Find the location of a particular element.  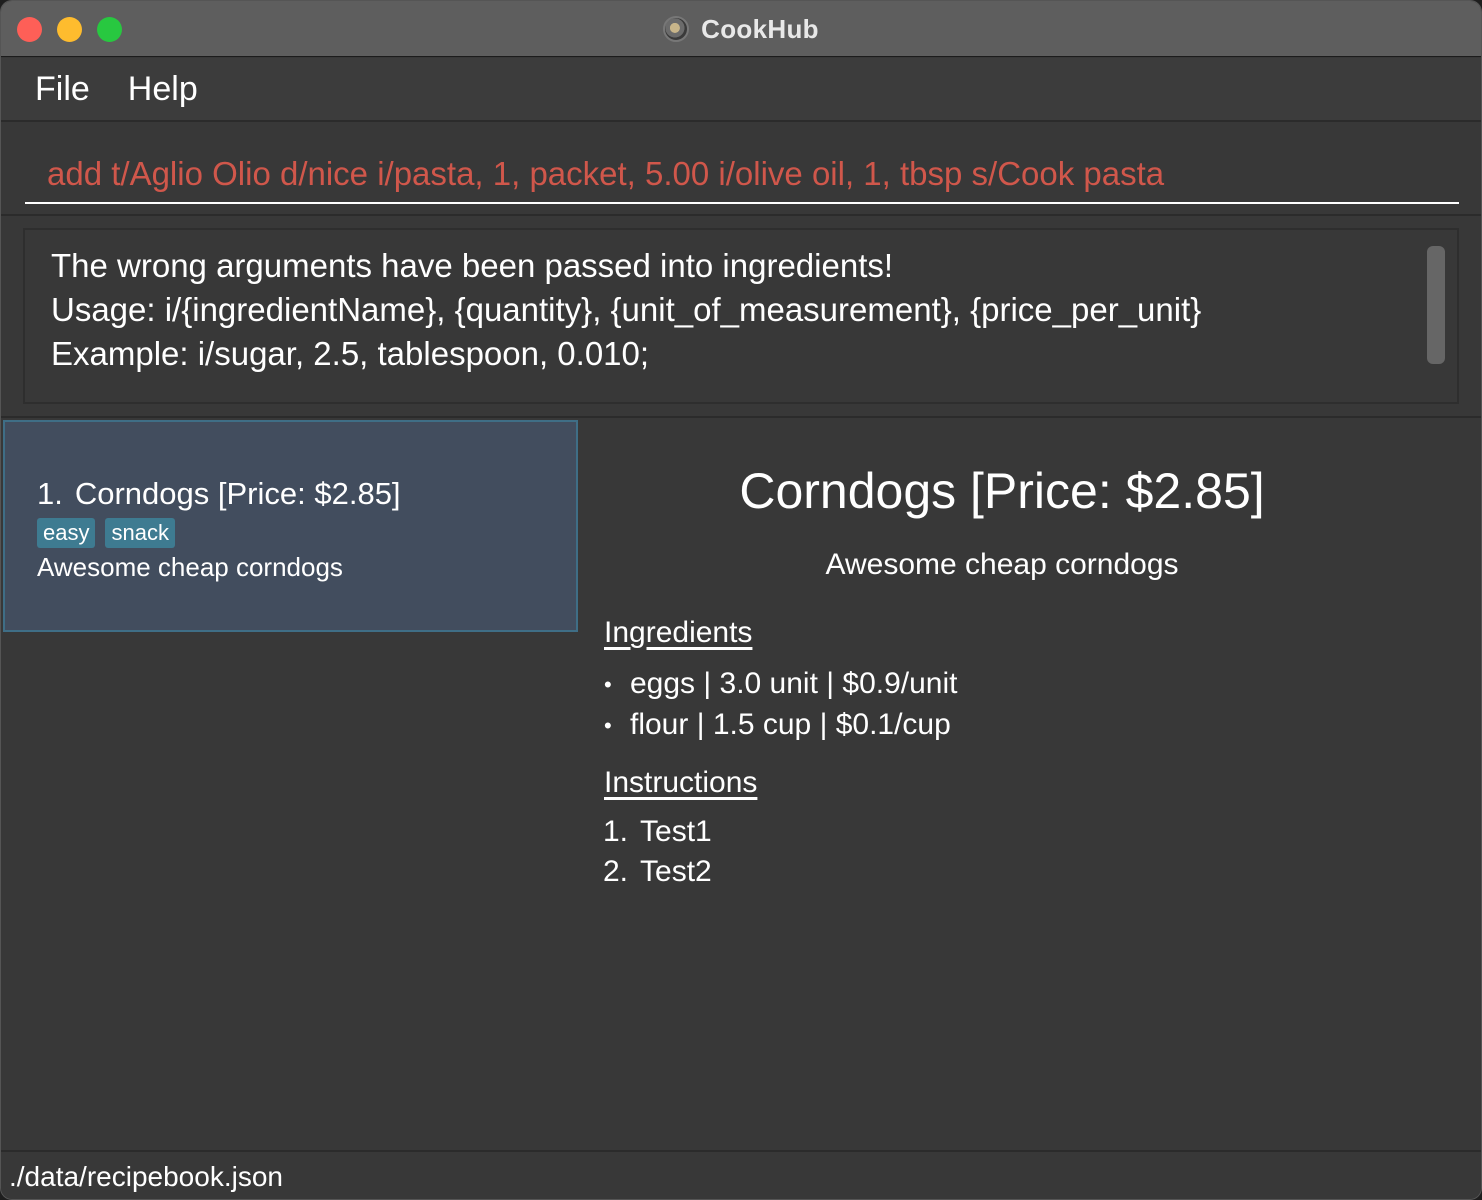

result-scrollbar is located at coordinates (1436, 305).